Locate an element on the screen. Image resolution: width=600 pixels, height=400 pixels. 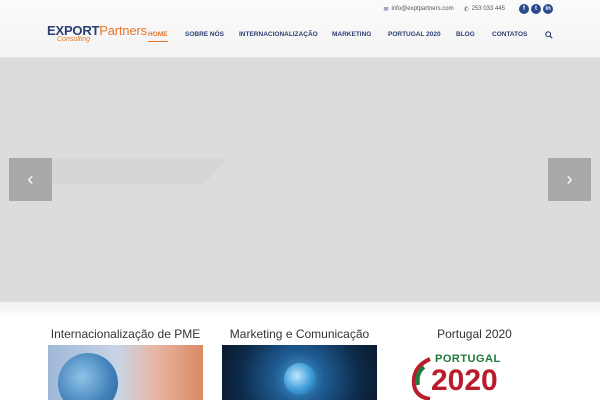
feature-title-portugal-2020: Portugal 2020 is located at coordinates (474, 334).